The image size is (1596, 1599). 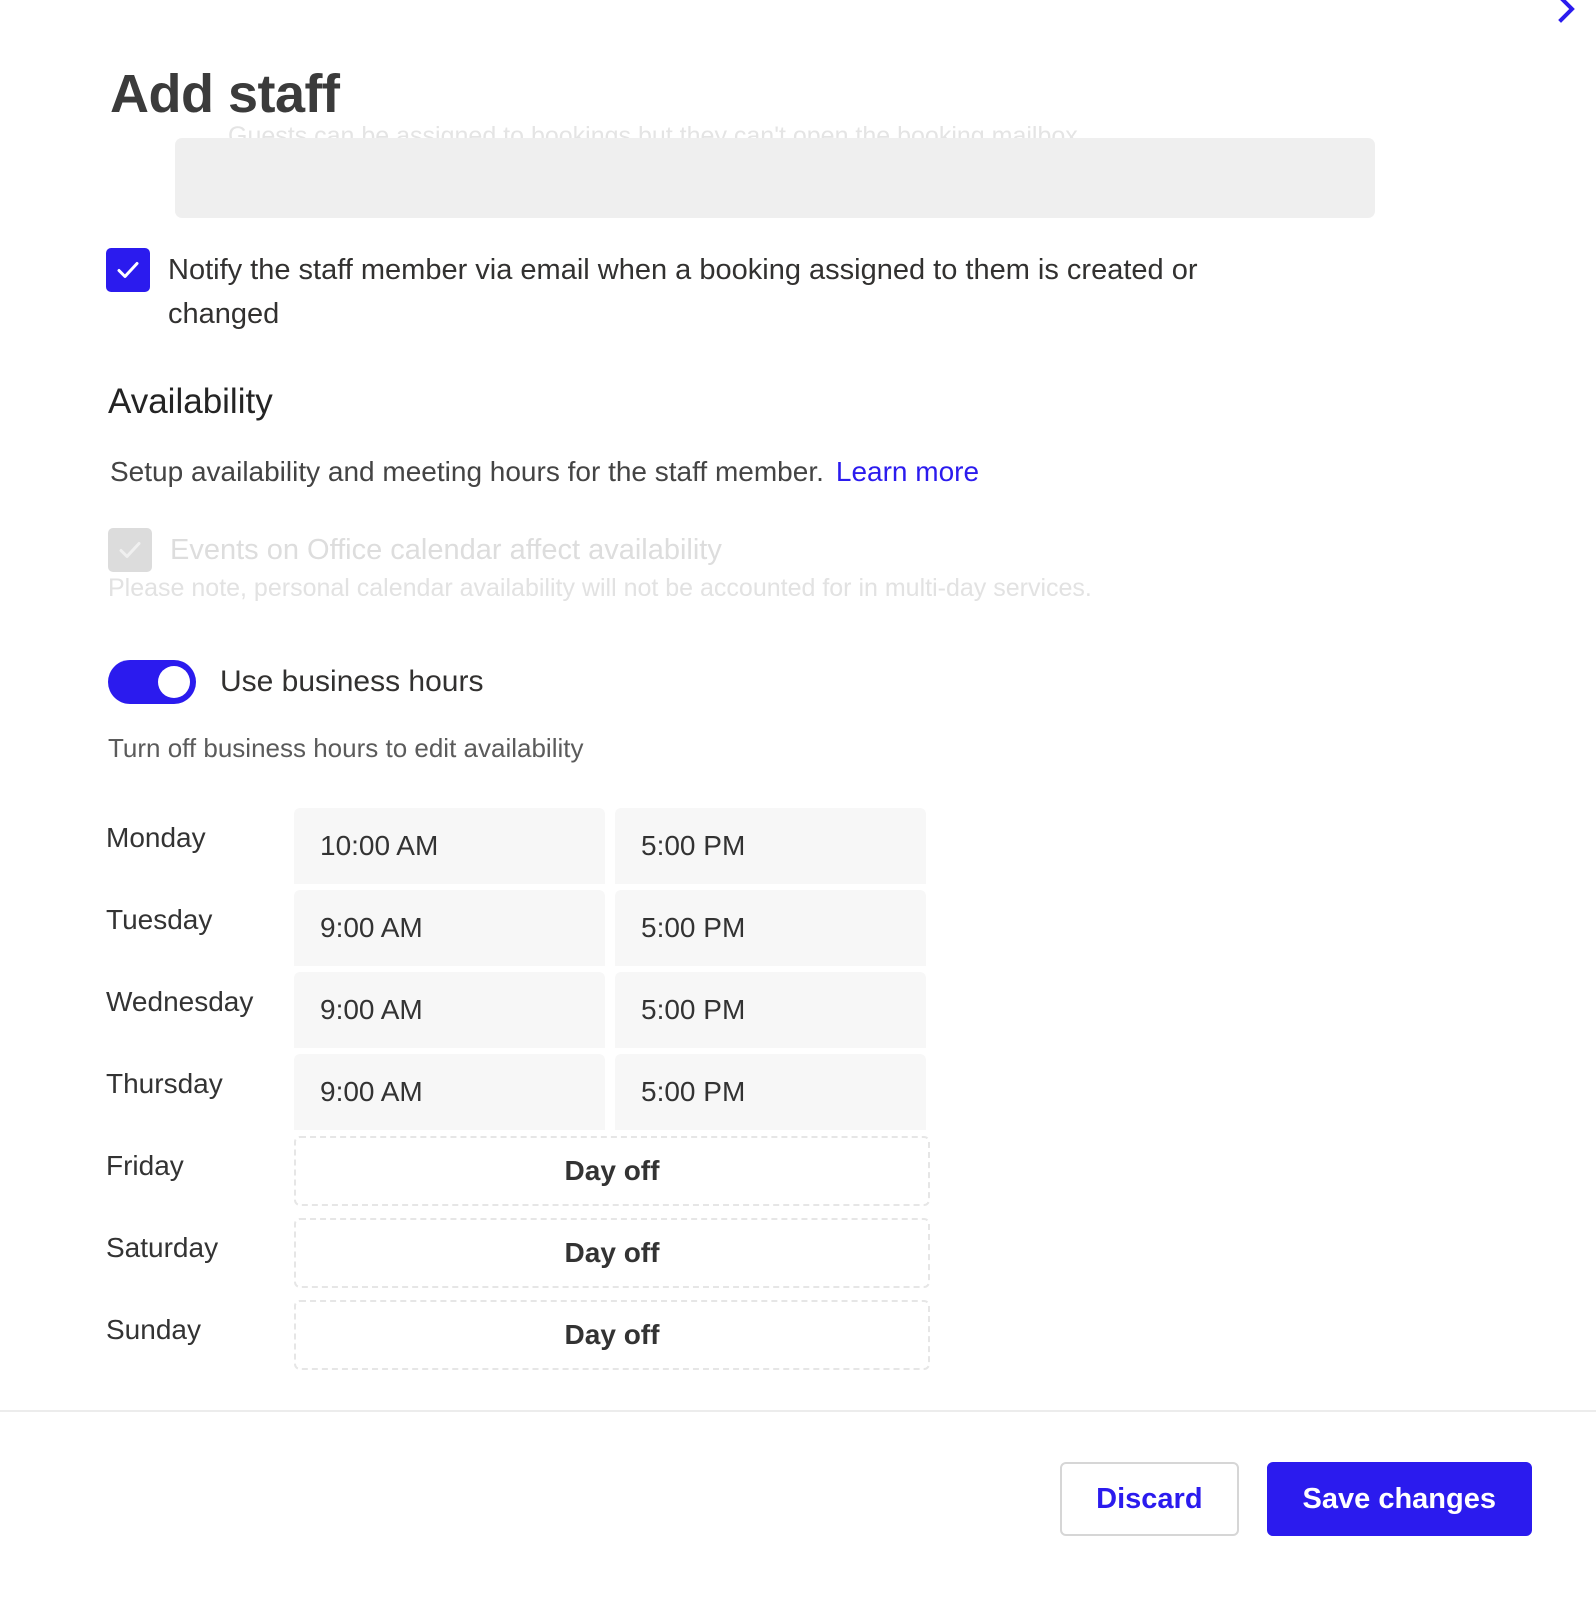 I want to click on schedule-row-tuesday: Tuesday 9:00 AM 5:00 PM, so click(x=521, y=931).